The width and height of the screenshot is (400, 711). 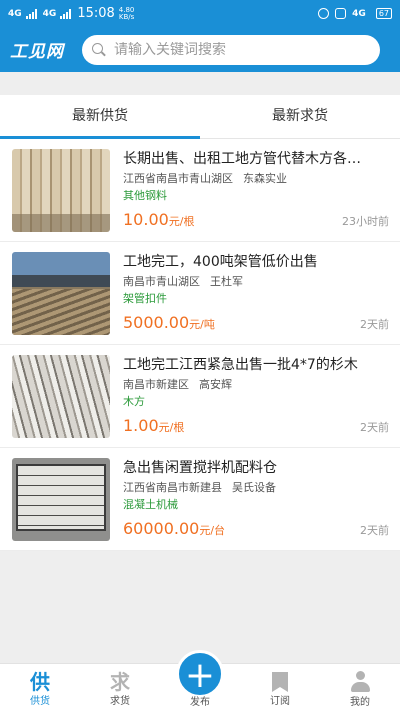 I want to click on listing-meta: 南昌市青山湖区 王杜军, so click(x=256, y=282).